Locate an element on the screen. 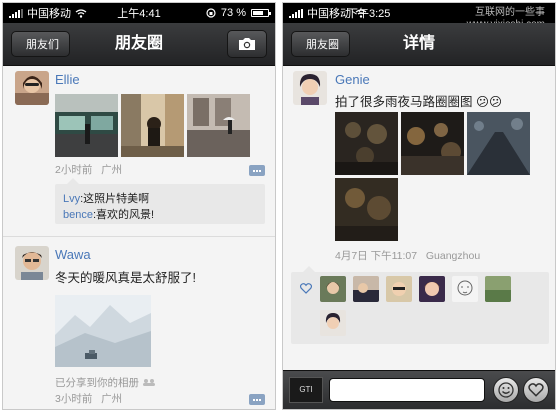 The width and height of the screenshot is (558, 413). post-time: 2小时前 is located at coordinates (74, 170).